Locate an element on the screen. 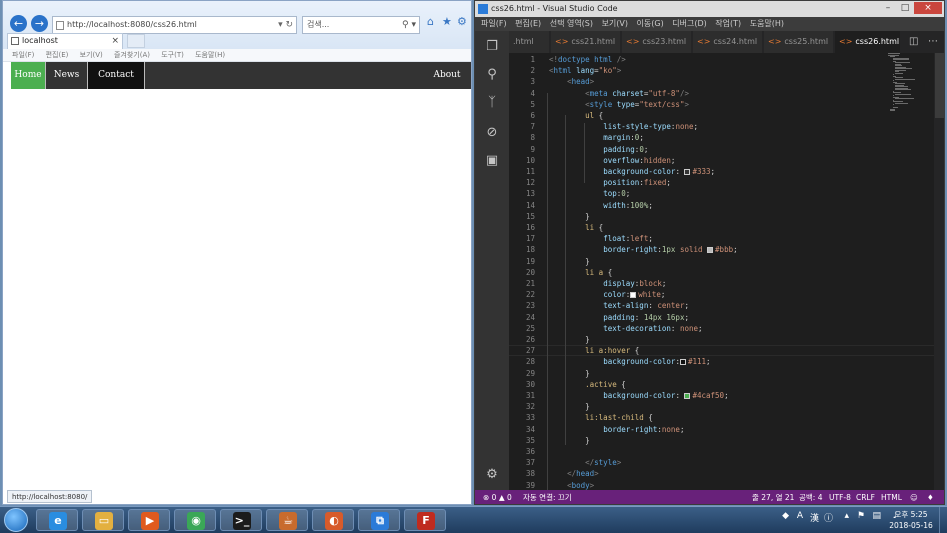 The height and width of the screenshot is (533, 947). tab-css21: <> css21.html is located at coordinates (586, 42).